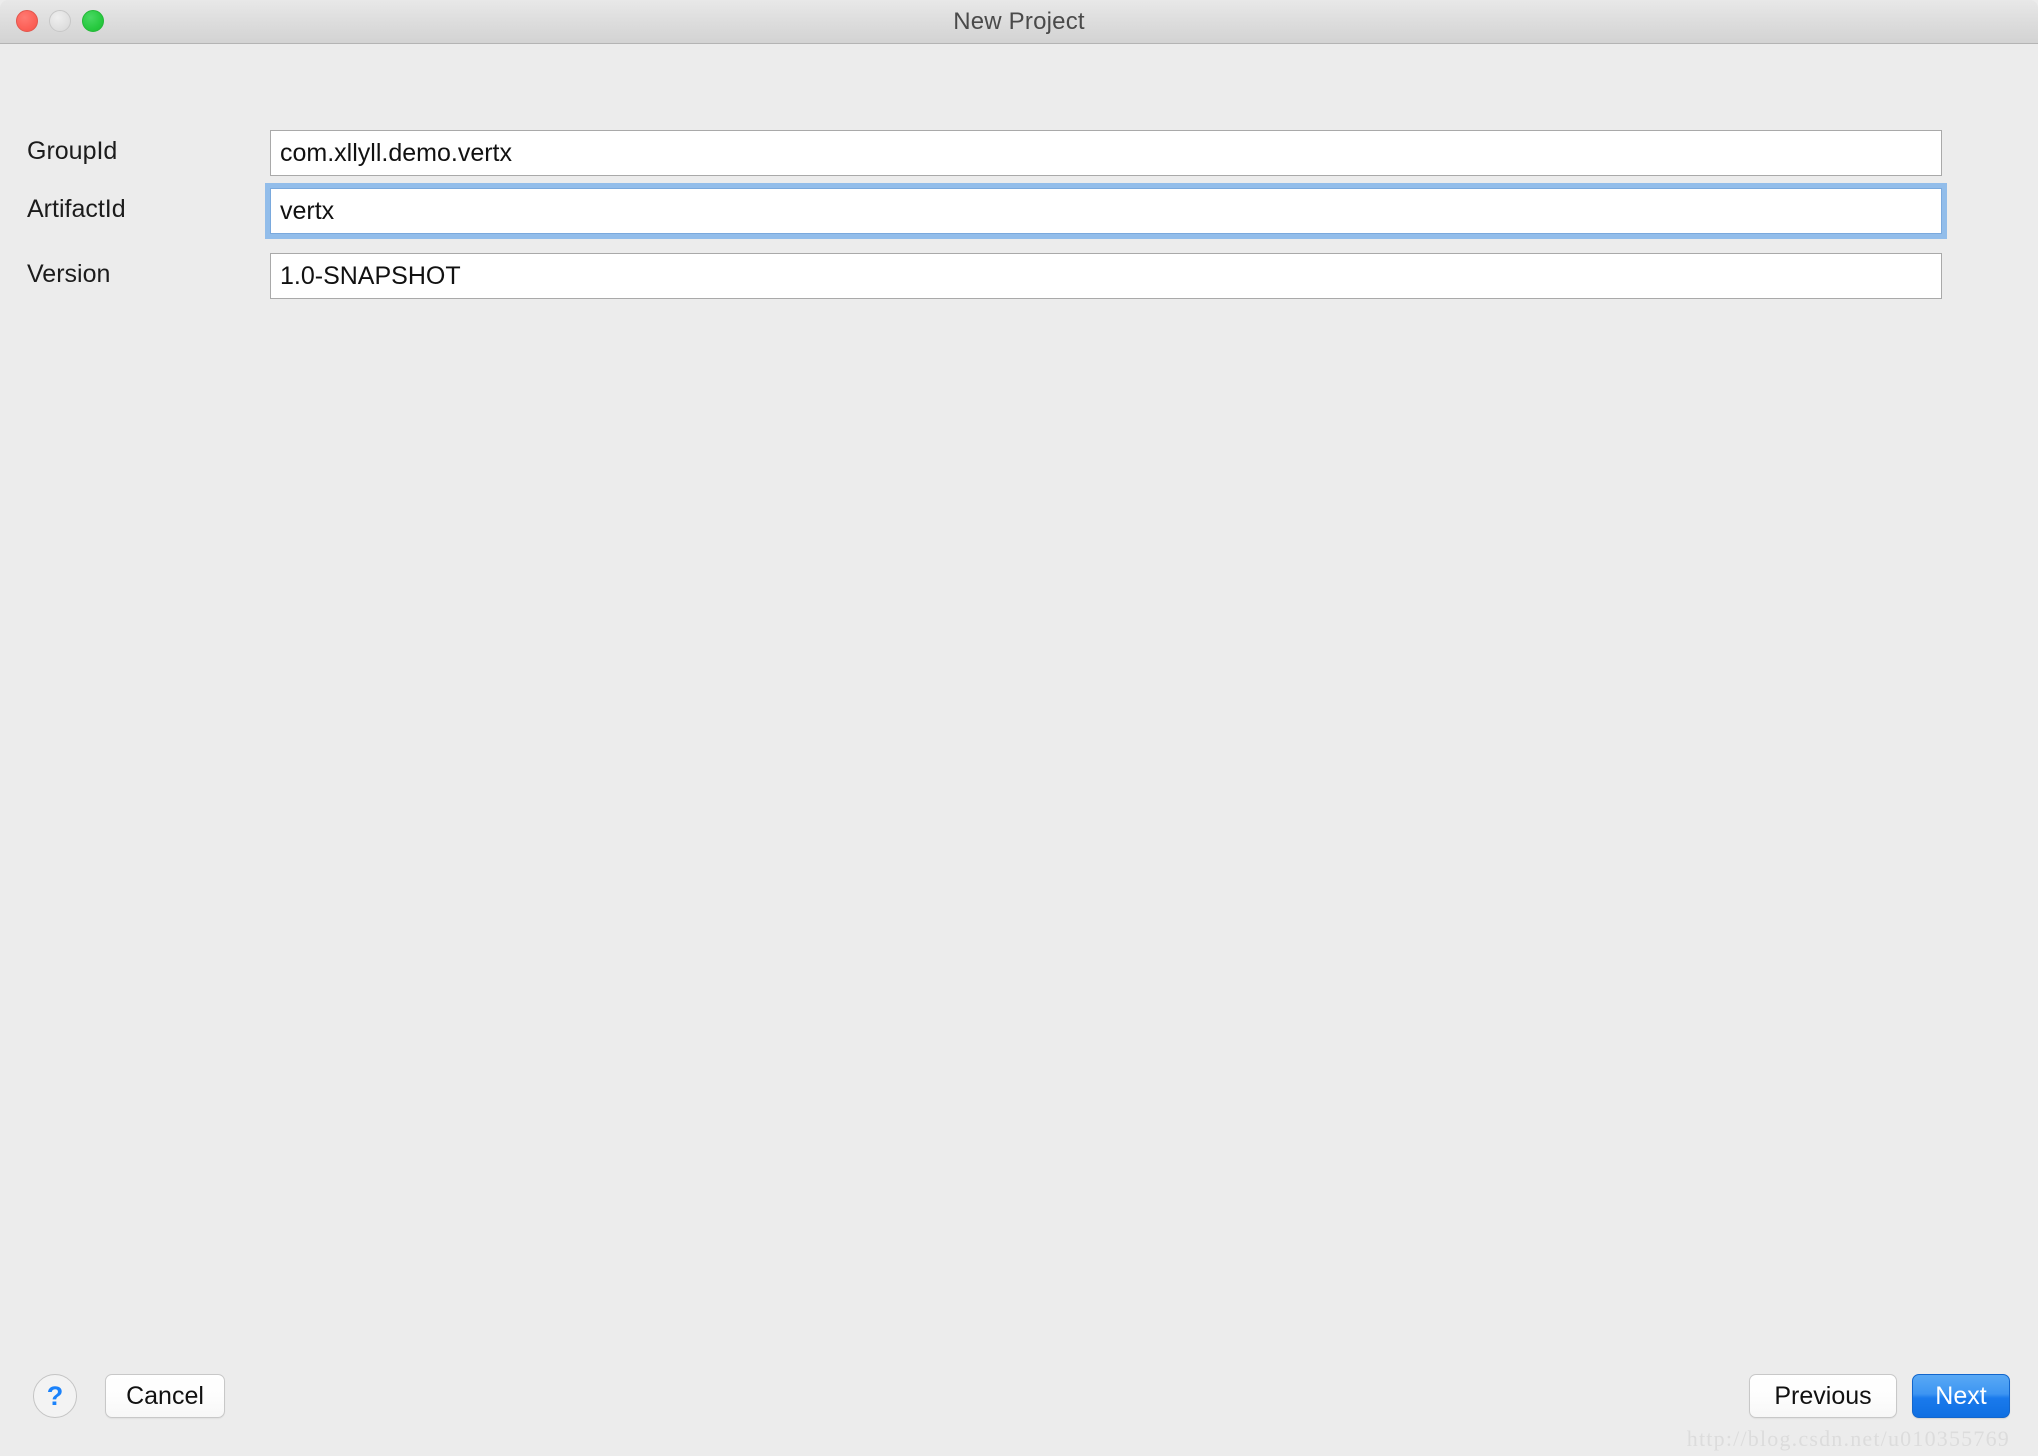 The image size is (2038, 1456). I want to click on cancel-button: Cancel, so click(165, 1396).